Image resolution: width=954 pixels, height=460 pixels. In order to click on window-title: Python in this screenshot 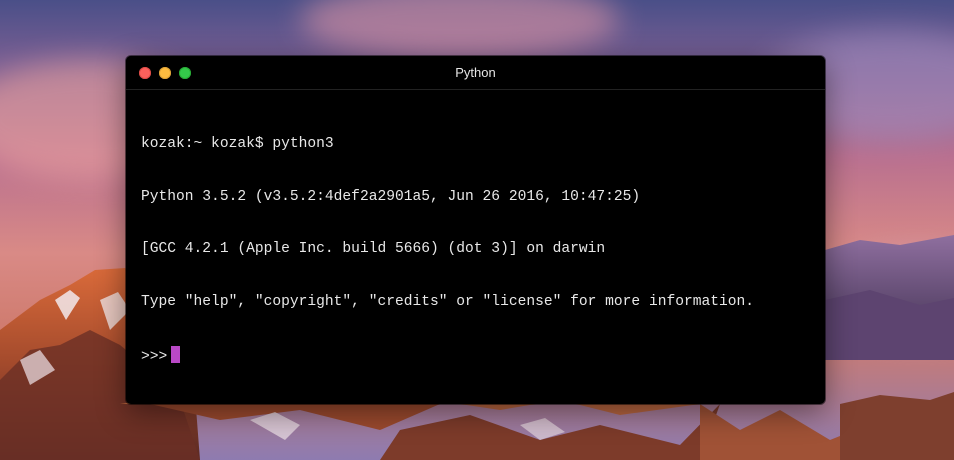, I will do `click(475, 72)`.